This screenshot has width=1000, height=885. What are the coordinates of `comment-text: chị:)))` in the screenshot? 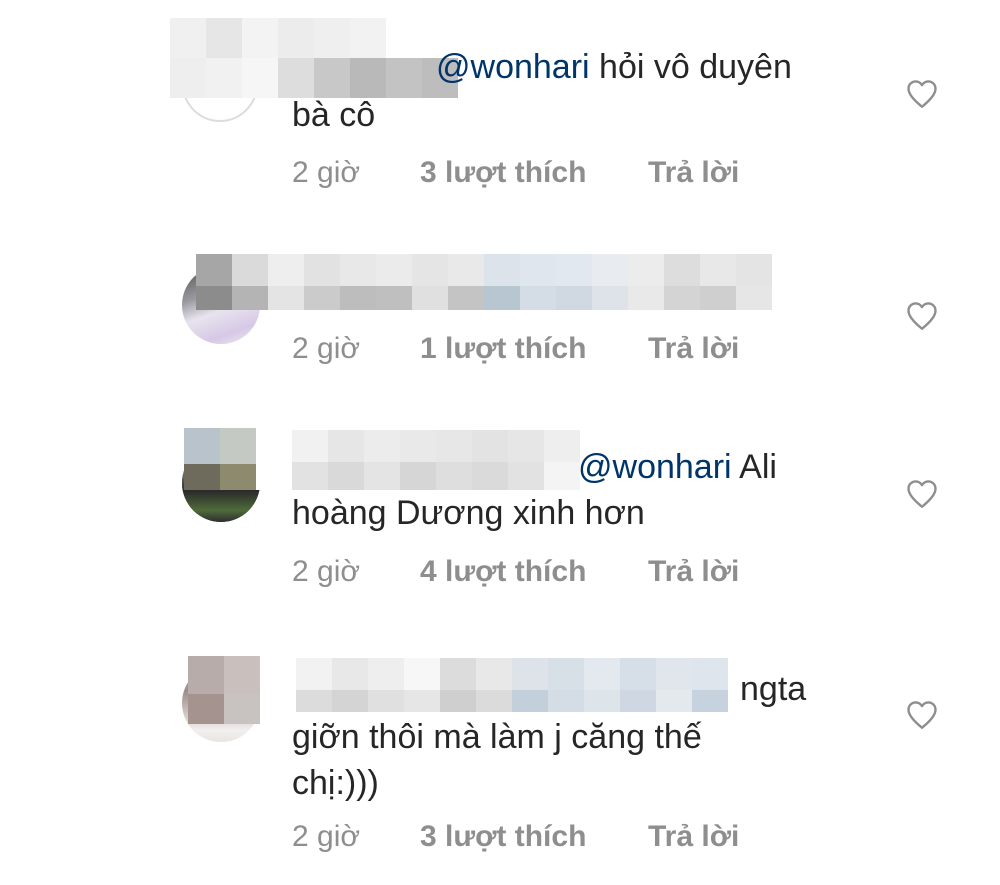 It's located at (572, 783).